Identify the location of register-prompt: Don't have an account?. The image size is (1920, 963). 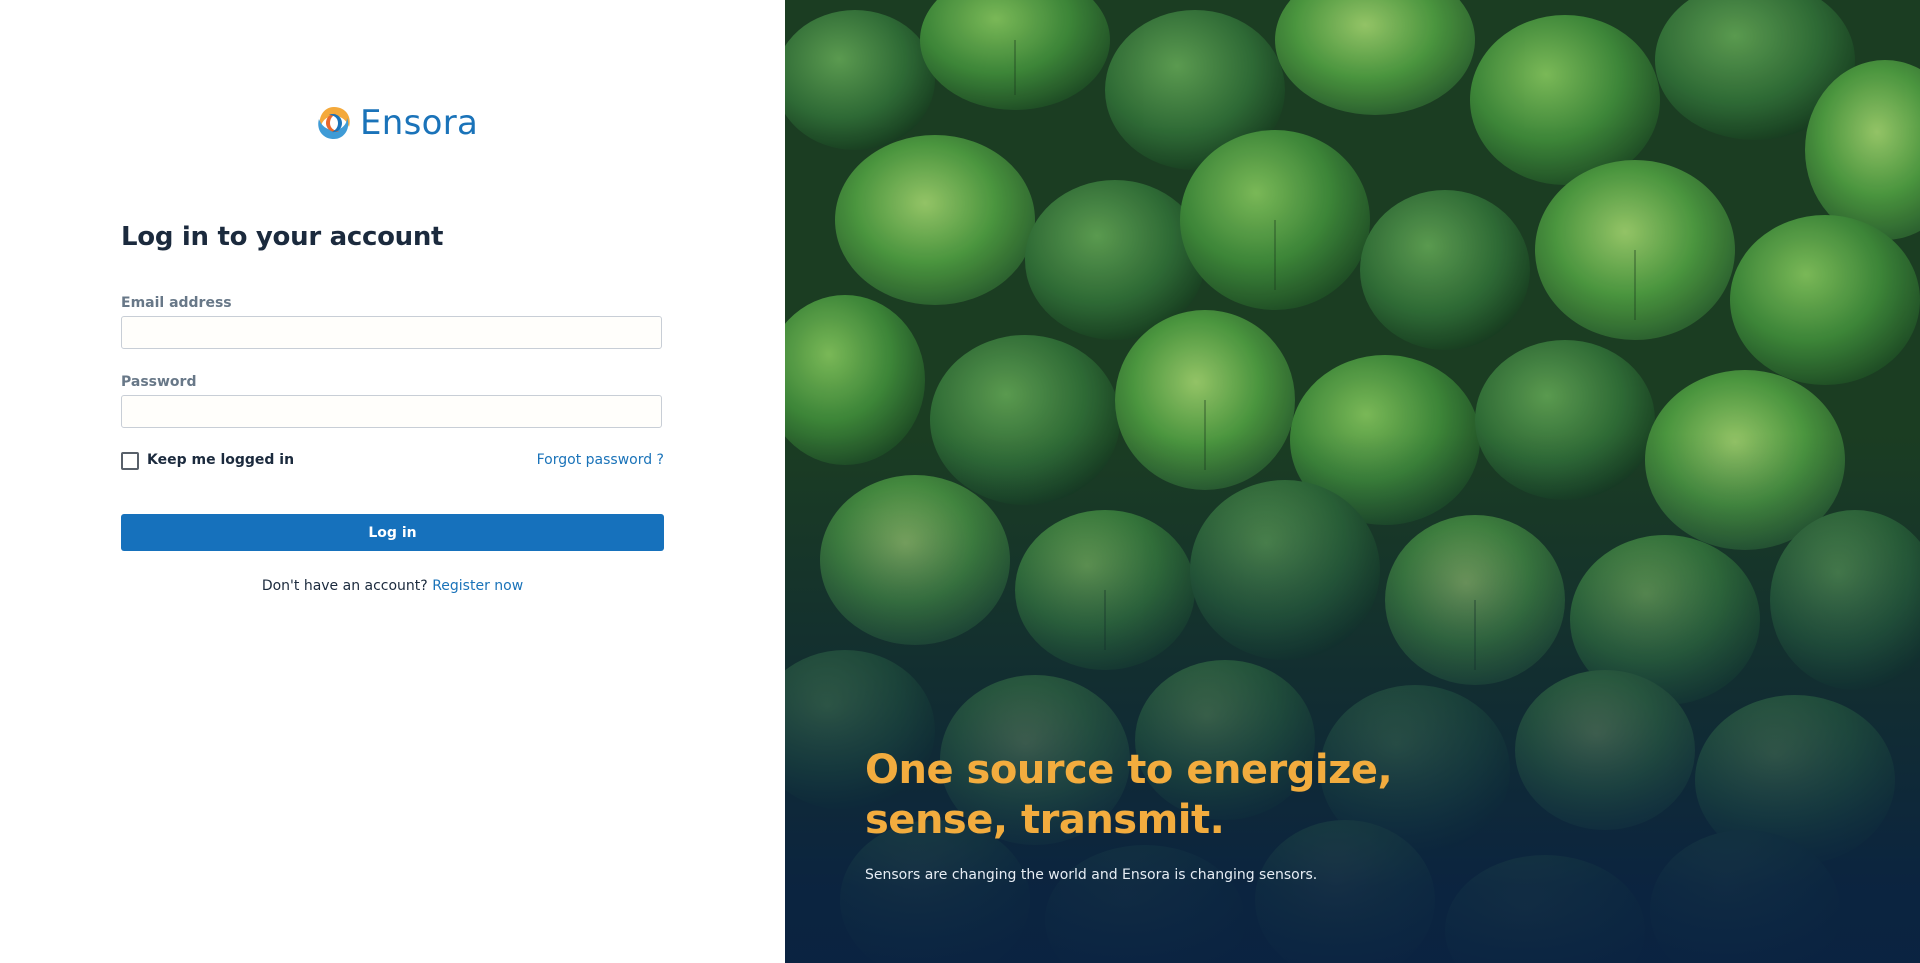
(344, 586).